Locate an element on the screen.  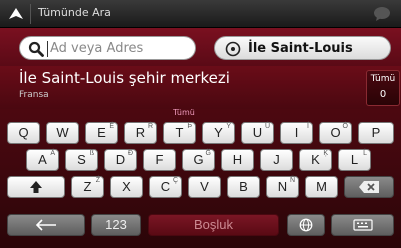
key-alt-label: Ç is located at coordinates (175, 180).